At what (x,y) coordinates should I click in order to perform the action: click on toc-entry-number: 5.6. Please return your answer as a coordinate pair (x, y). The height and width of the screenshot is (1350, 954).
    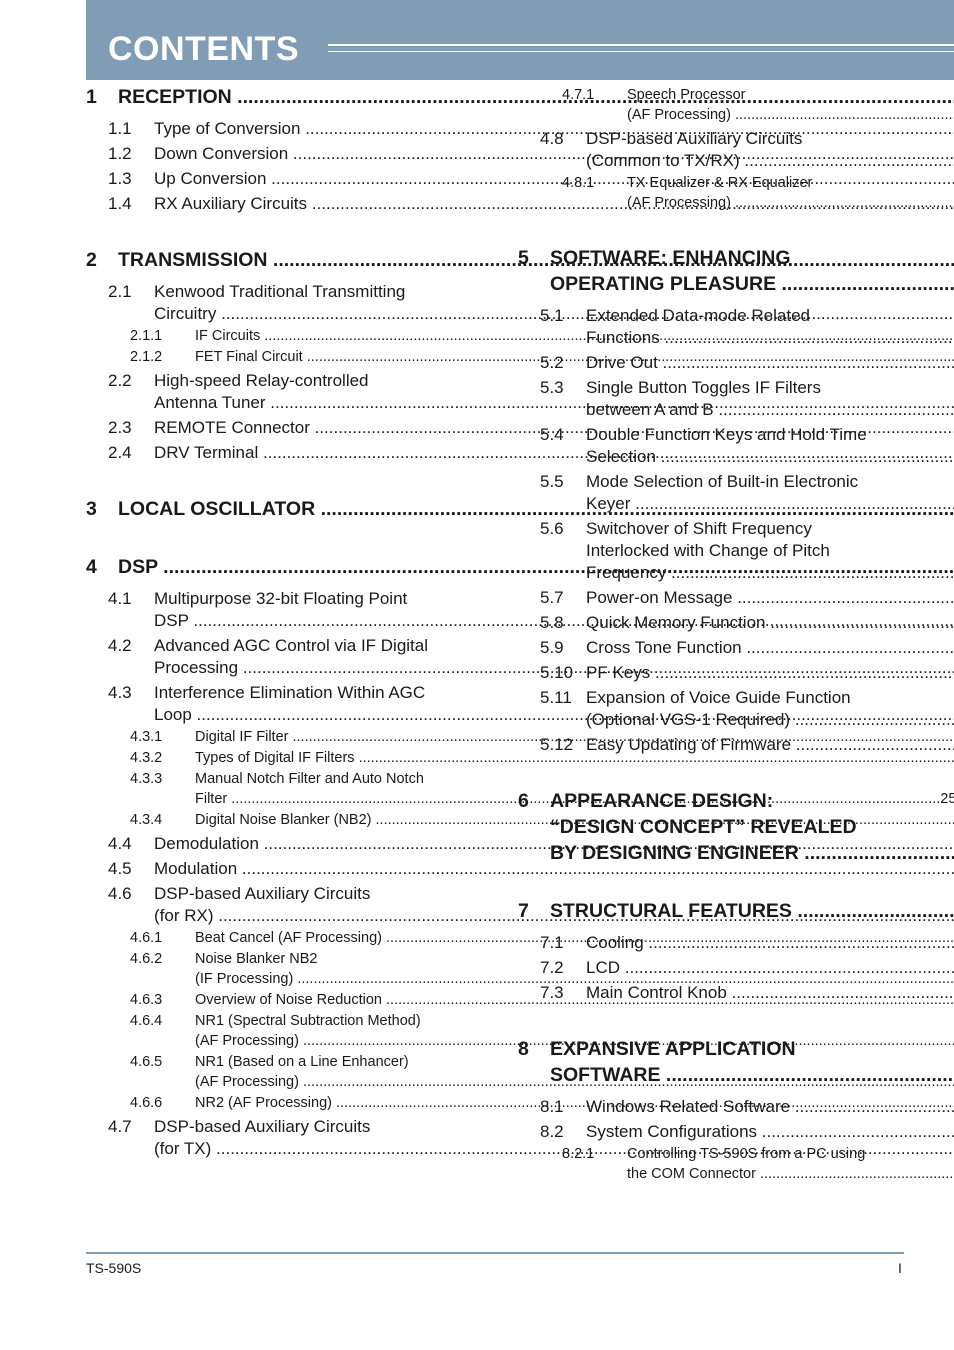
    Looking at the image, I should click on (552, 528).